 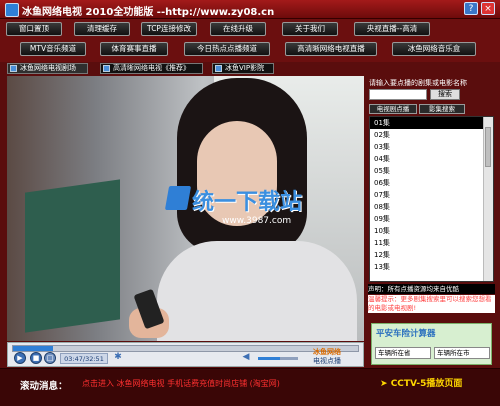 What do you see at coordinates (20, 358) in the screenshot?
I see `play-pause-button: ▶` at bounding box center [20, 358].